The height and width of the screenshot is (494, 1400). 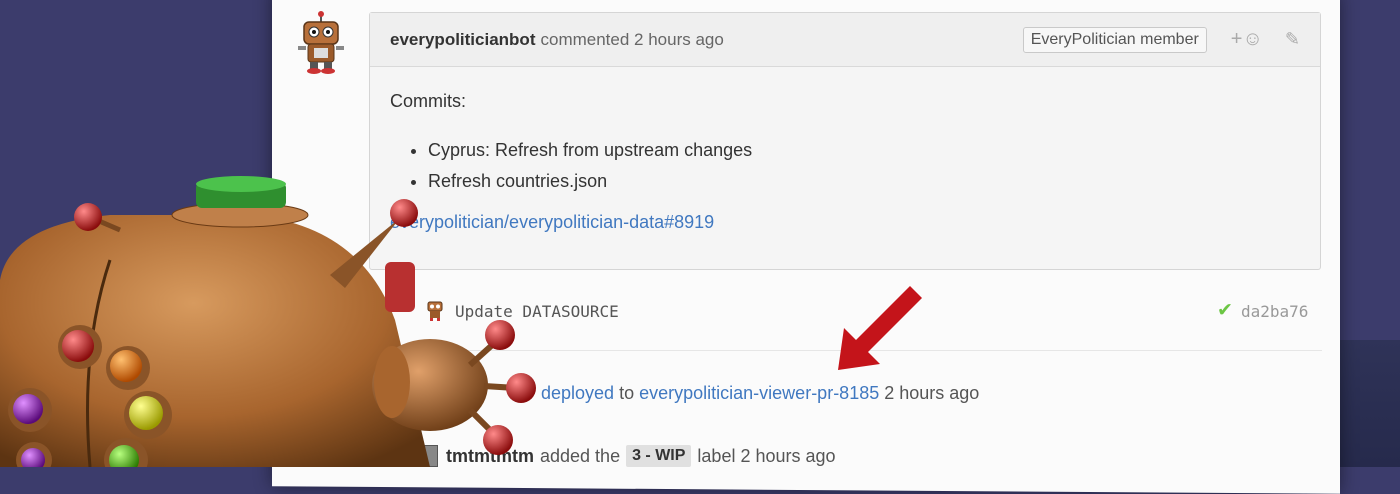 What do you see at coordinates (1292, 39) in the screenshot?
I see `pencil-icon: ✎` at bounding box center [1292, 39].